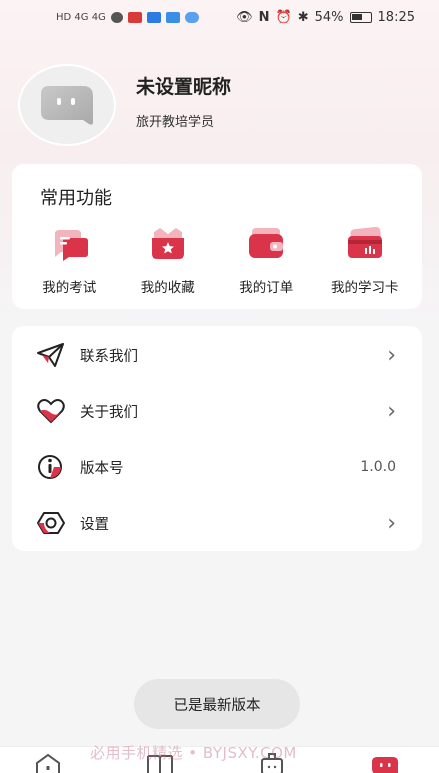 Image resolution: width=439 pixels, height=773 pixels. I want to click on menu-item-label: 关于我们, so click(109, 412).